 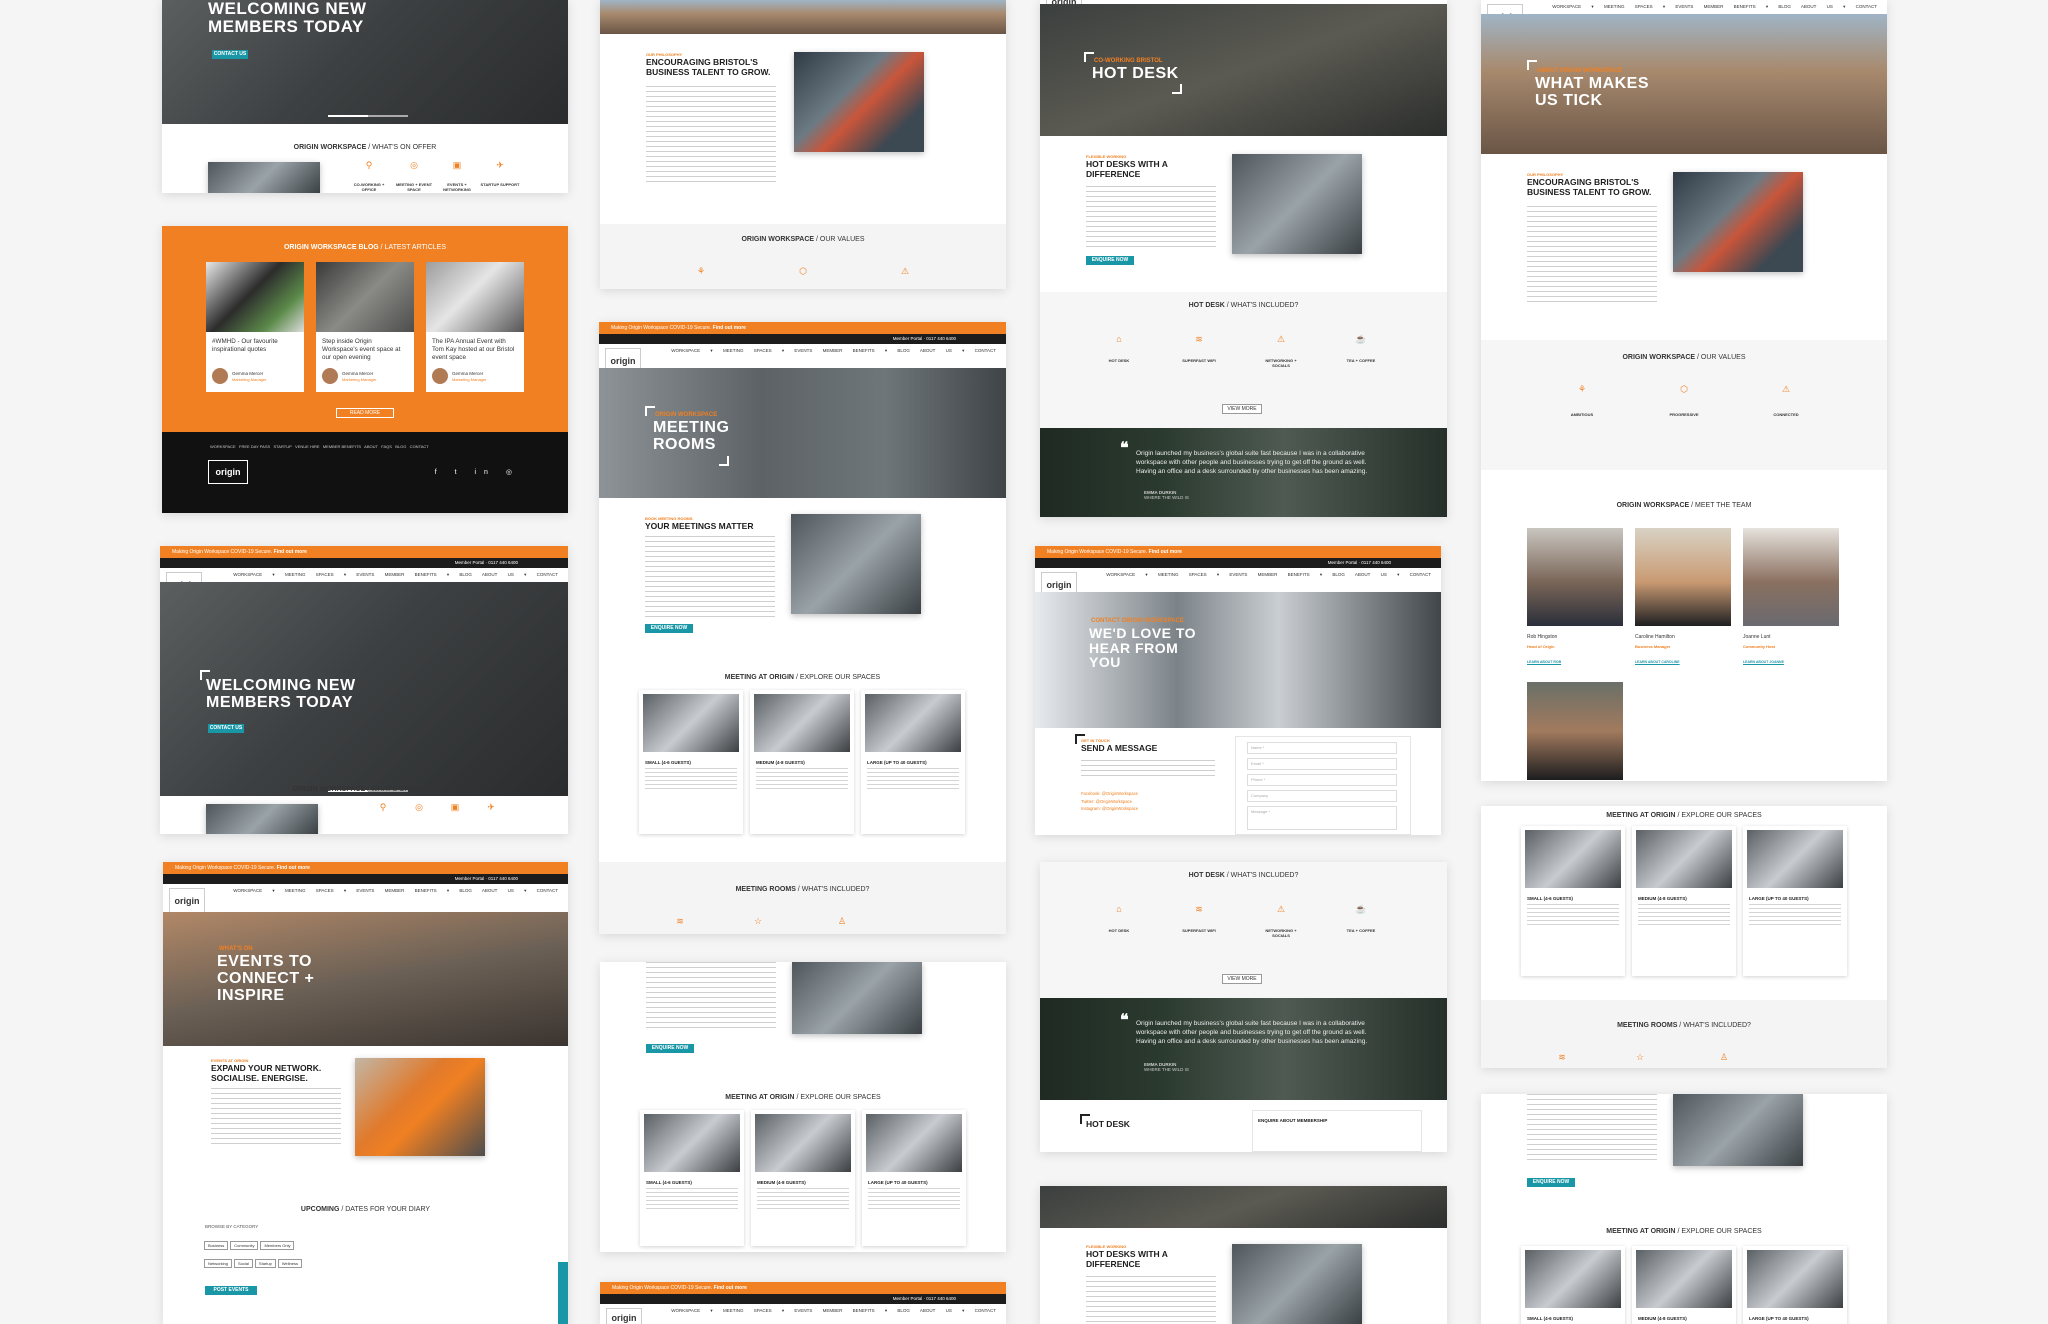 What do you see at coordinates (1166, 495) in the screenshot?
I see `quote-author: EMMA DURKIN WHERE THE WILD IS` at bounding box center [1166, 495].